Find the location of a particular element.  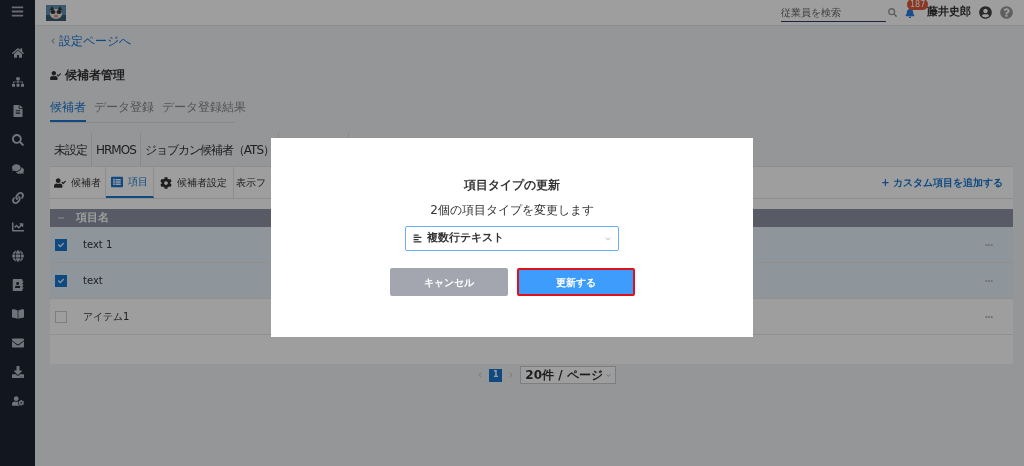

dialog-message: 2個の項目タイプを変更します is located at coordinates (512, 210).